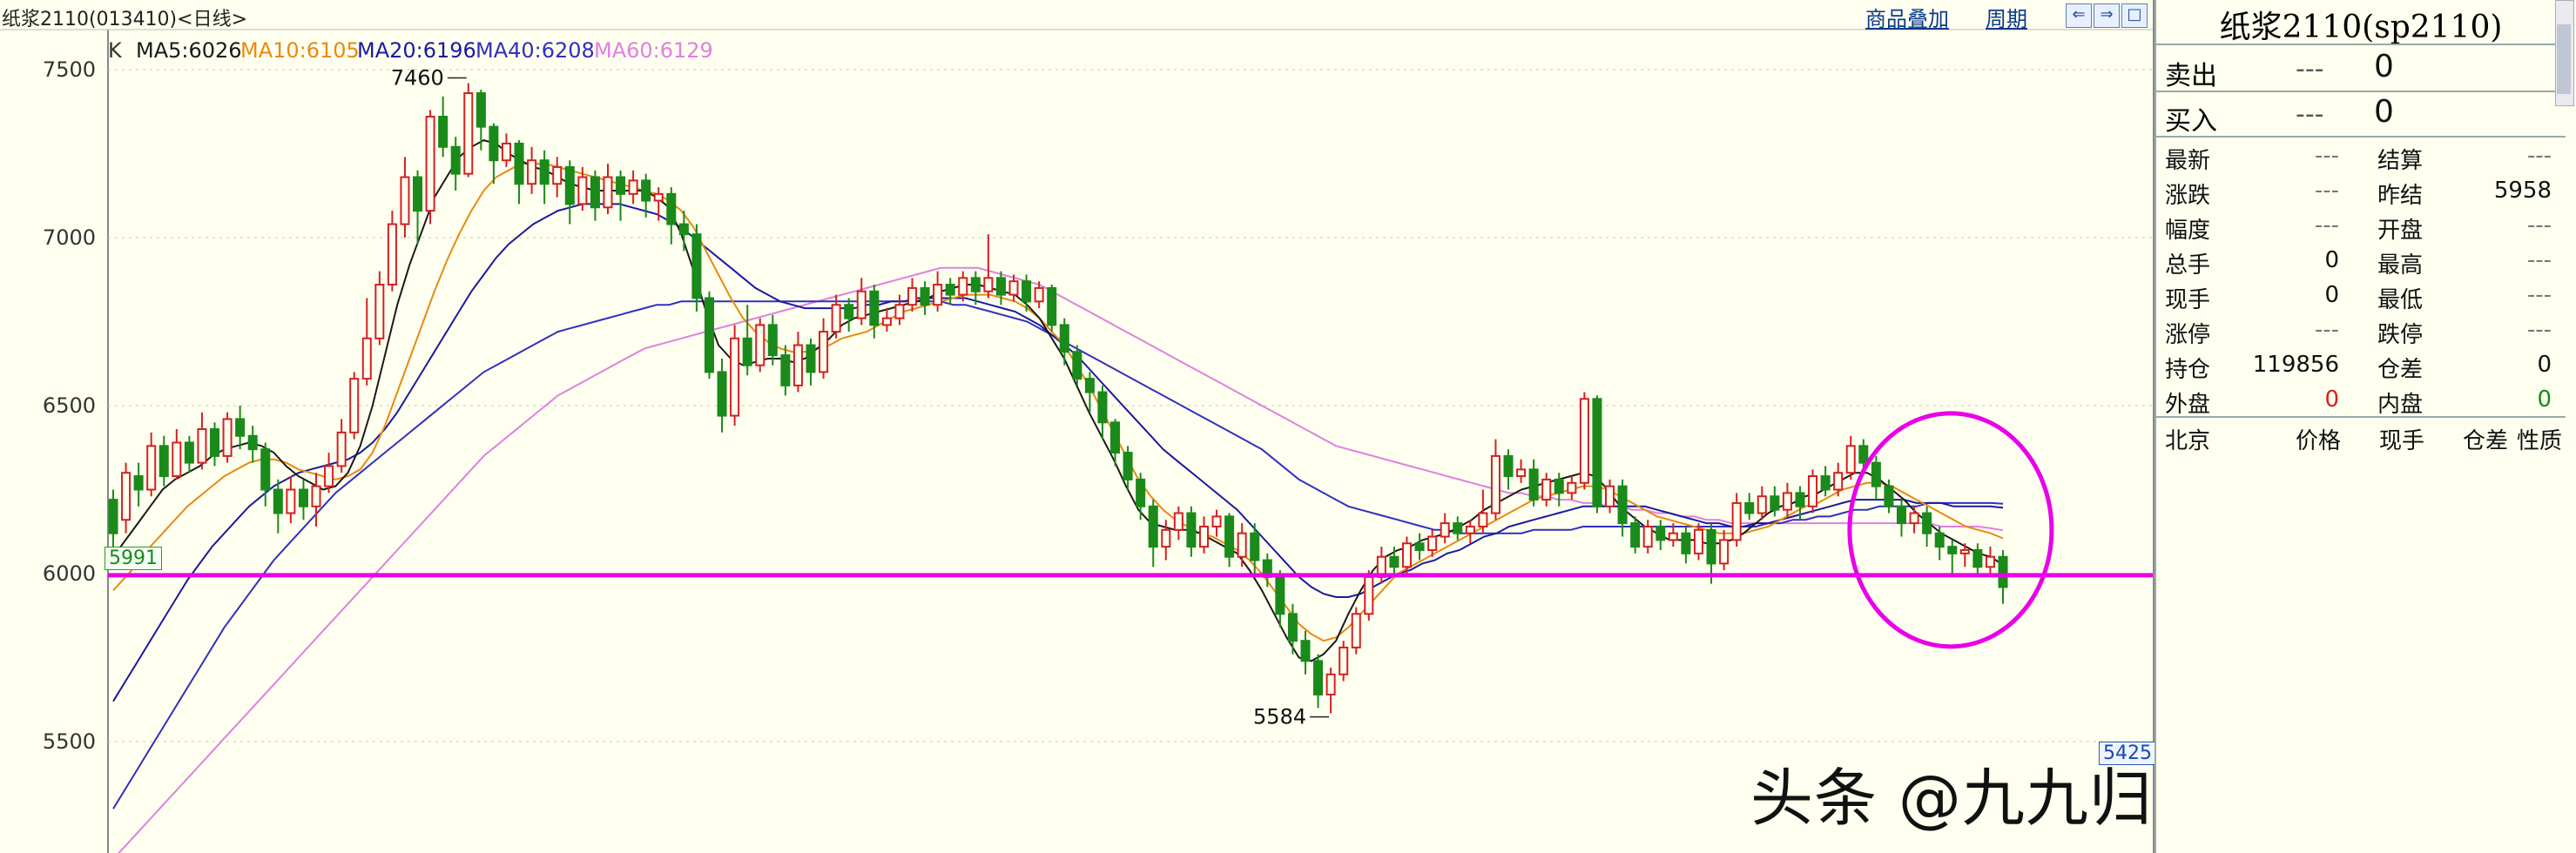  I want to click on tick-header-cell: 性质, so click(2540, 441).